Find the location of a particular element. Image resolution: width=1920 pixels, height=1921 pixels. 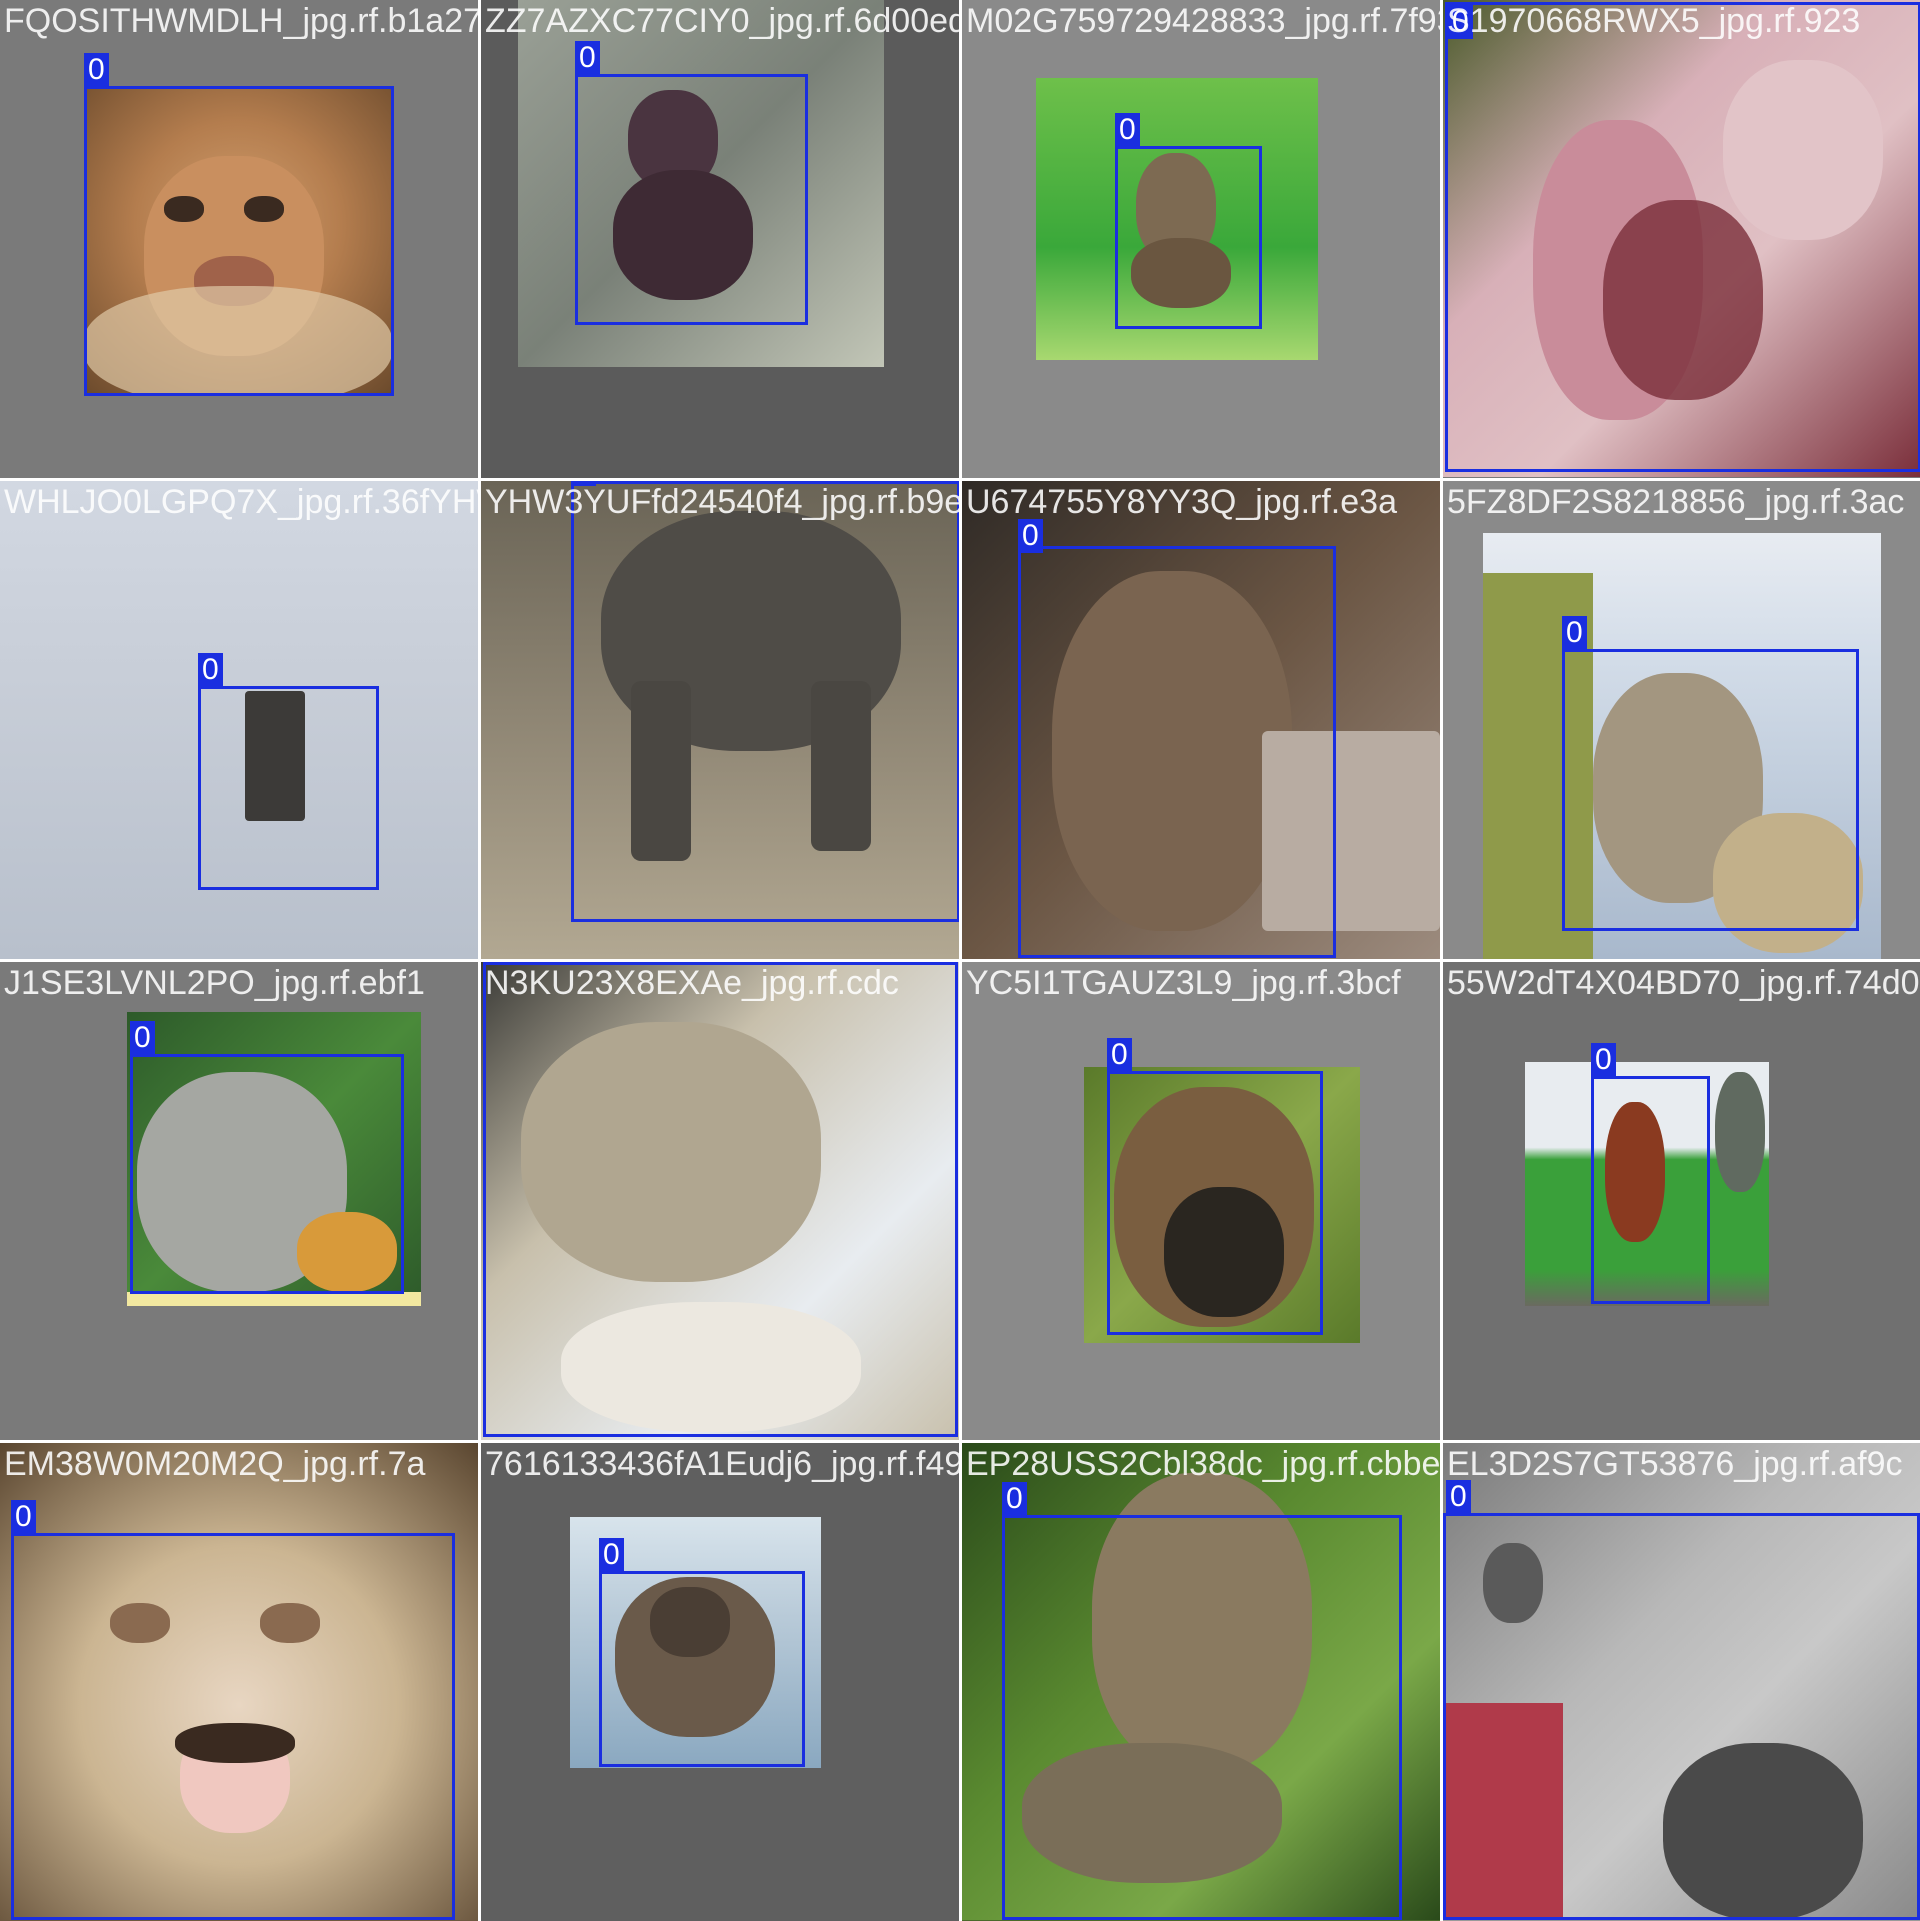

tile-filename: 5FZ8DF2S8218856_jpg.rf.3ac is located at coordinates (1676, 502).